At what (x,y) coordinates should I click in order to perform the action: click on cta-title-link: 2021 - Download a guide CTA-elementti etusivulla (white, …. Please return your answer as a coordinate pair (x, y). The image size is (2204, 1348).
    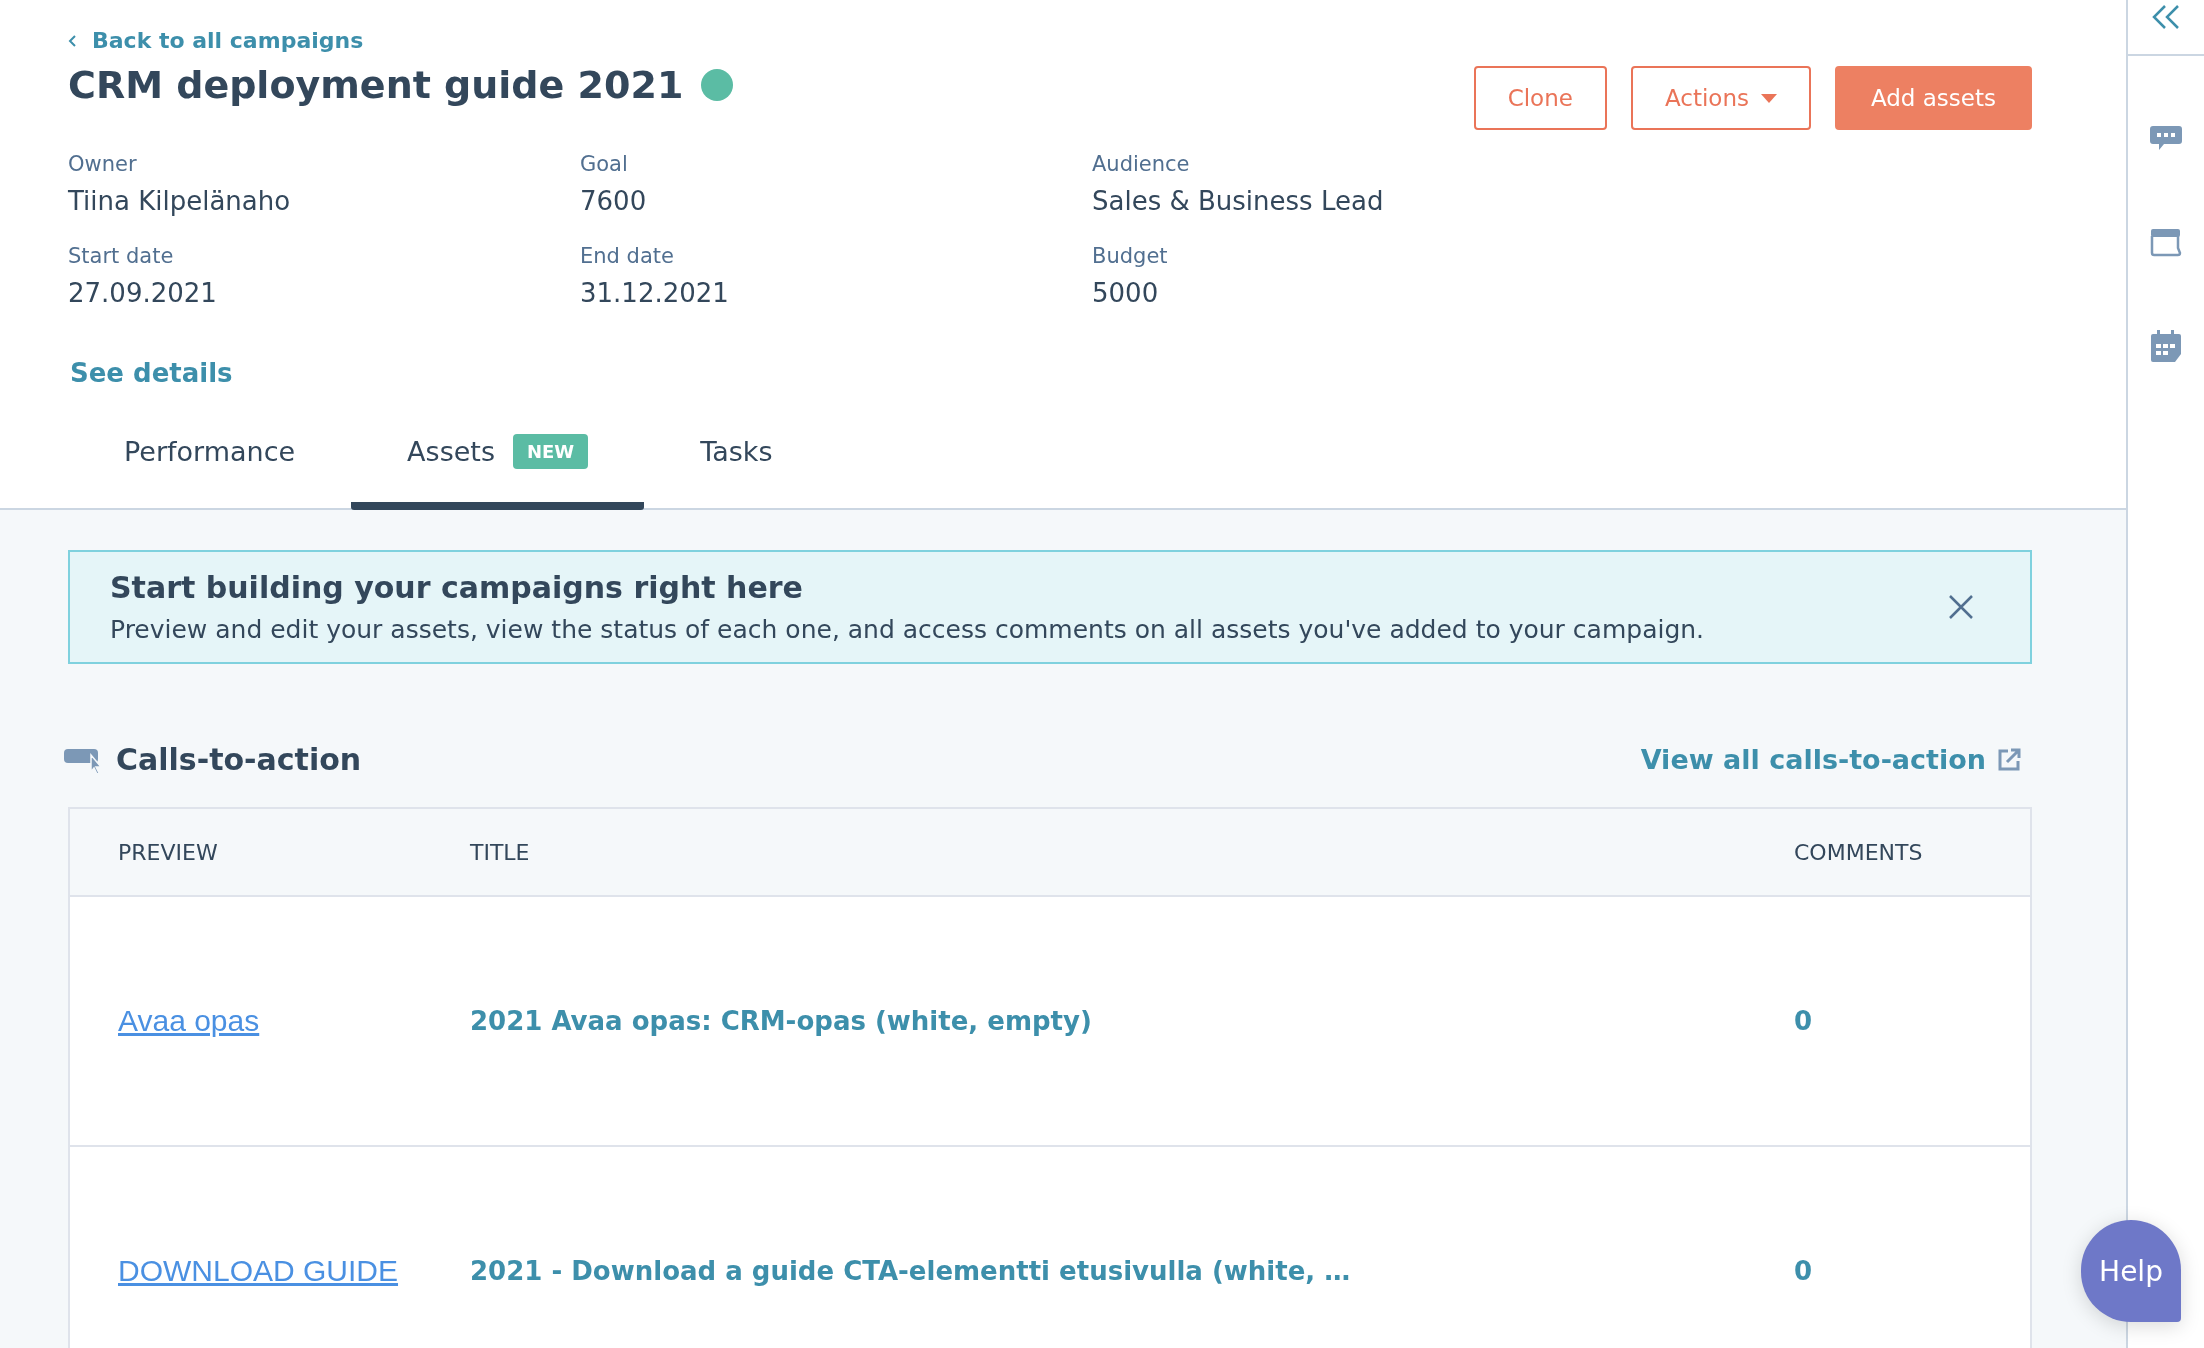
    Looking at the image, I should click on (910, 1271).